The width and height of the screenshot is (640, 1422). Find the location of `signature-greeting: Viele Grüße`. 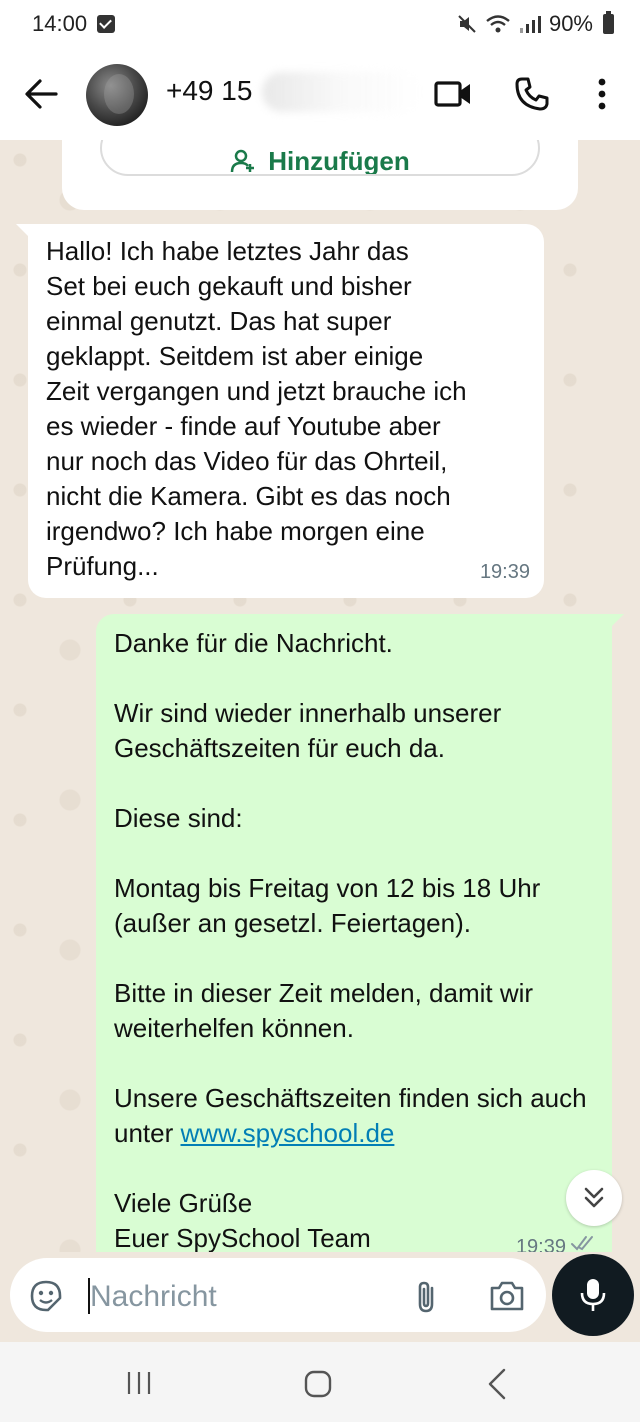

signature-greeting: Viele Grüße is located at coordinates (183, 1203).